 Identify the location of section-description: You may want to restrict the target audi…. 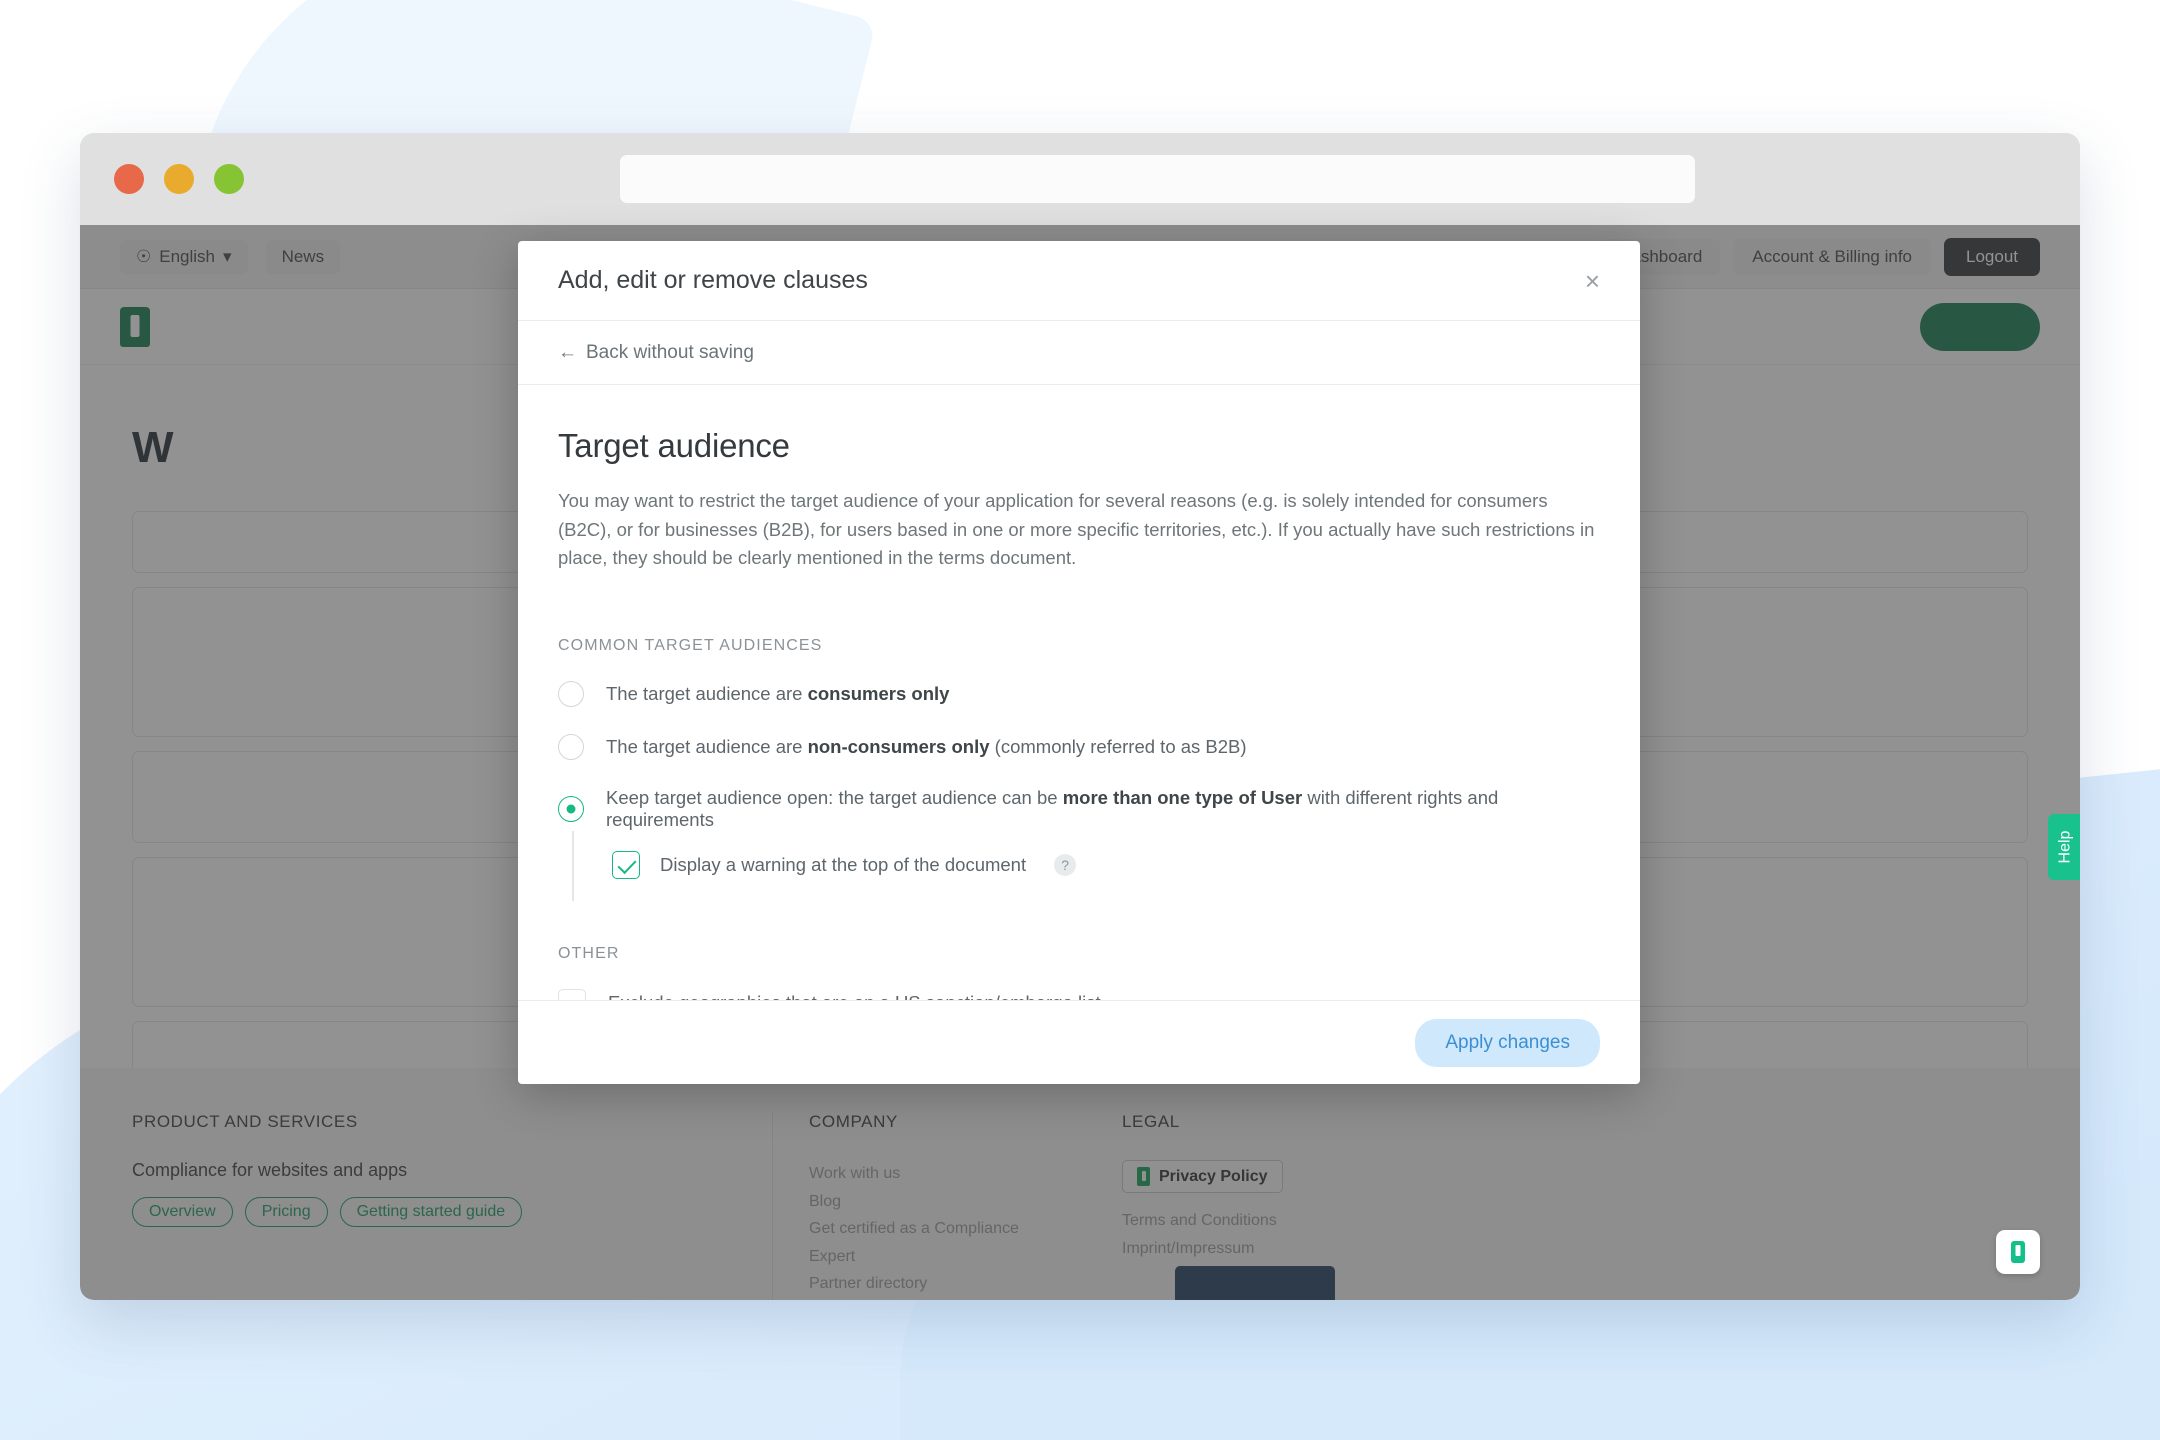
(1076, 529).